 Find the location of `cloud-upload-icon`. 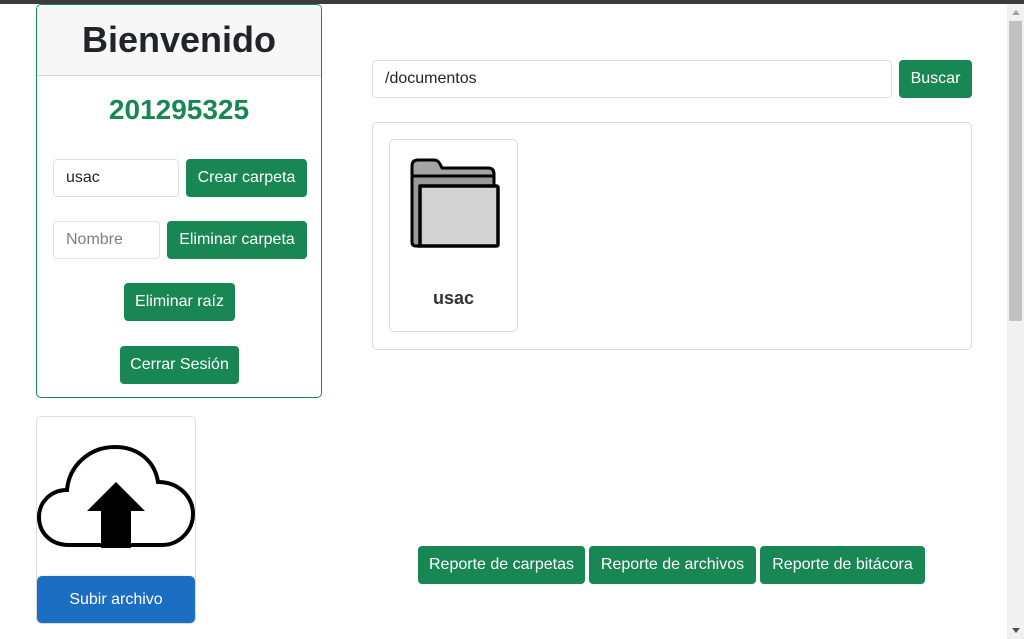

cloud-upload-icon is located at coordinates (116, 498).